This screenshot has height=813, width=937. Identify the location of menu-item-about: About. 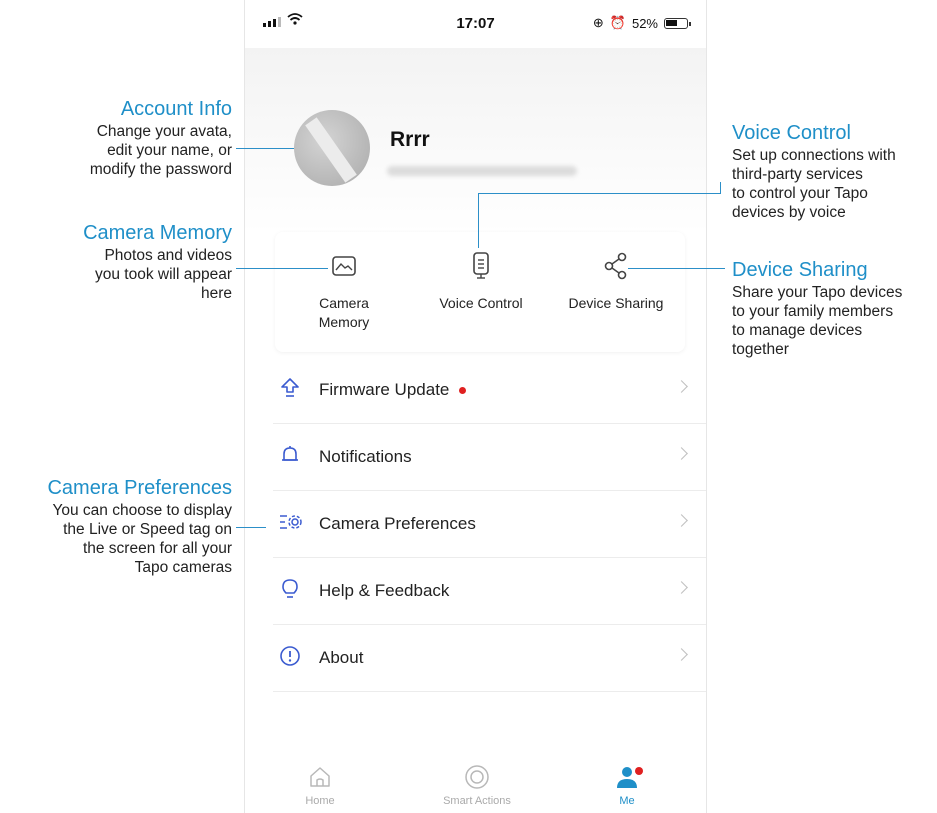
(489, 658).